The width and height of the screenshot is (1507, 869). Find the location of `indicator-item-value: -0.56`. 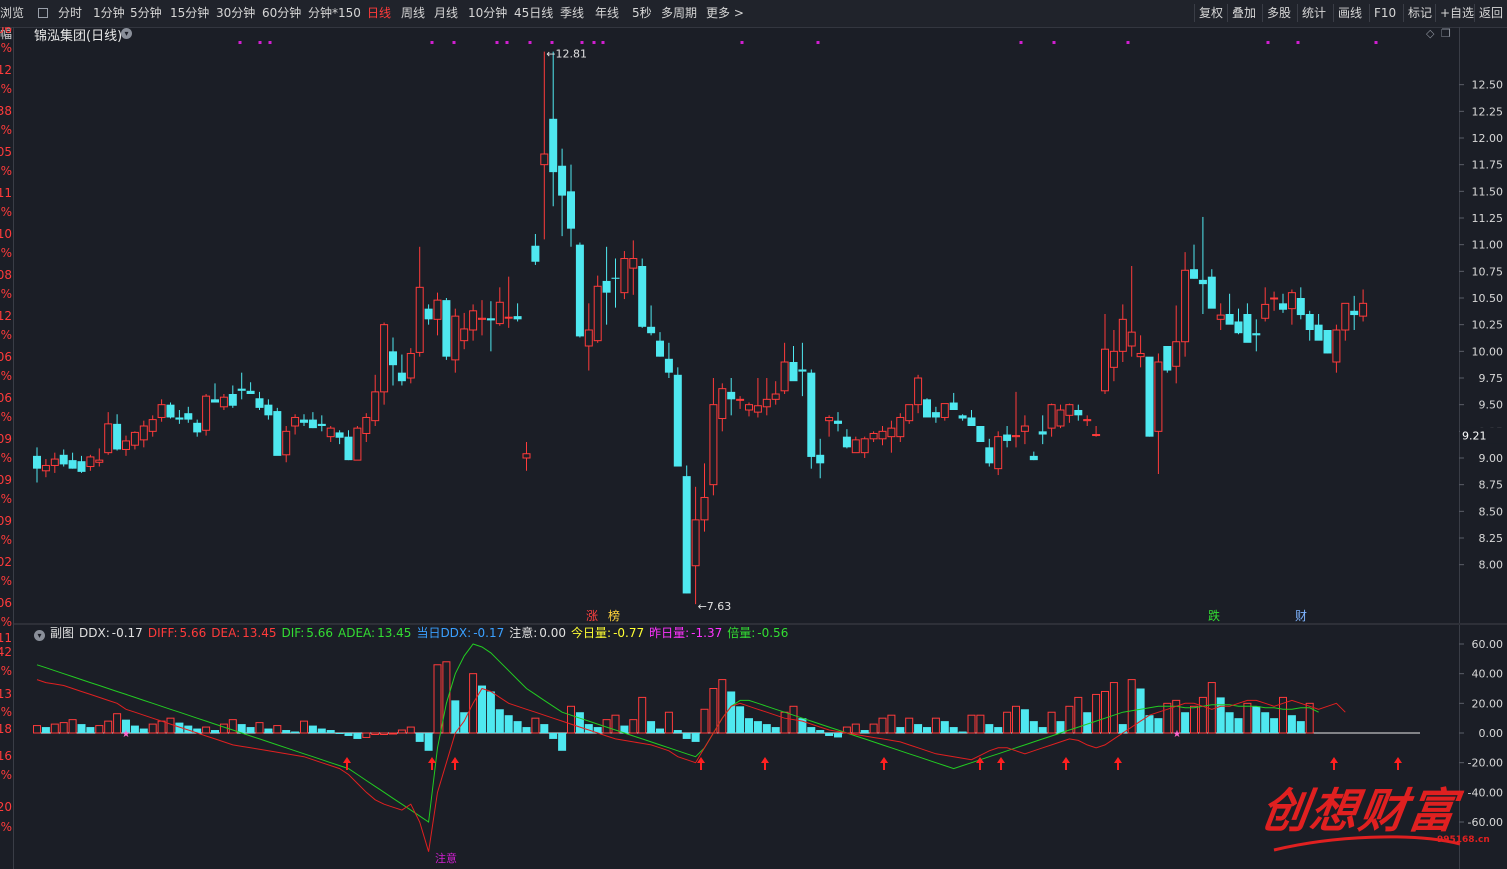

indicator-item-value: -0.56 is located at coordinates (773, 633).